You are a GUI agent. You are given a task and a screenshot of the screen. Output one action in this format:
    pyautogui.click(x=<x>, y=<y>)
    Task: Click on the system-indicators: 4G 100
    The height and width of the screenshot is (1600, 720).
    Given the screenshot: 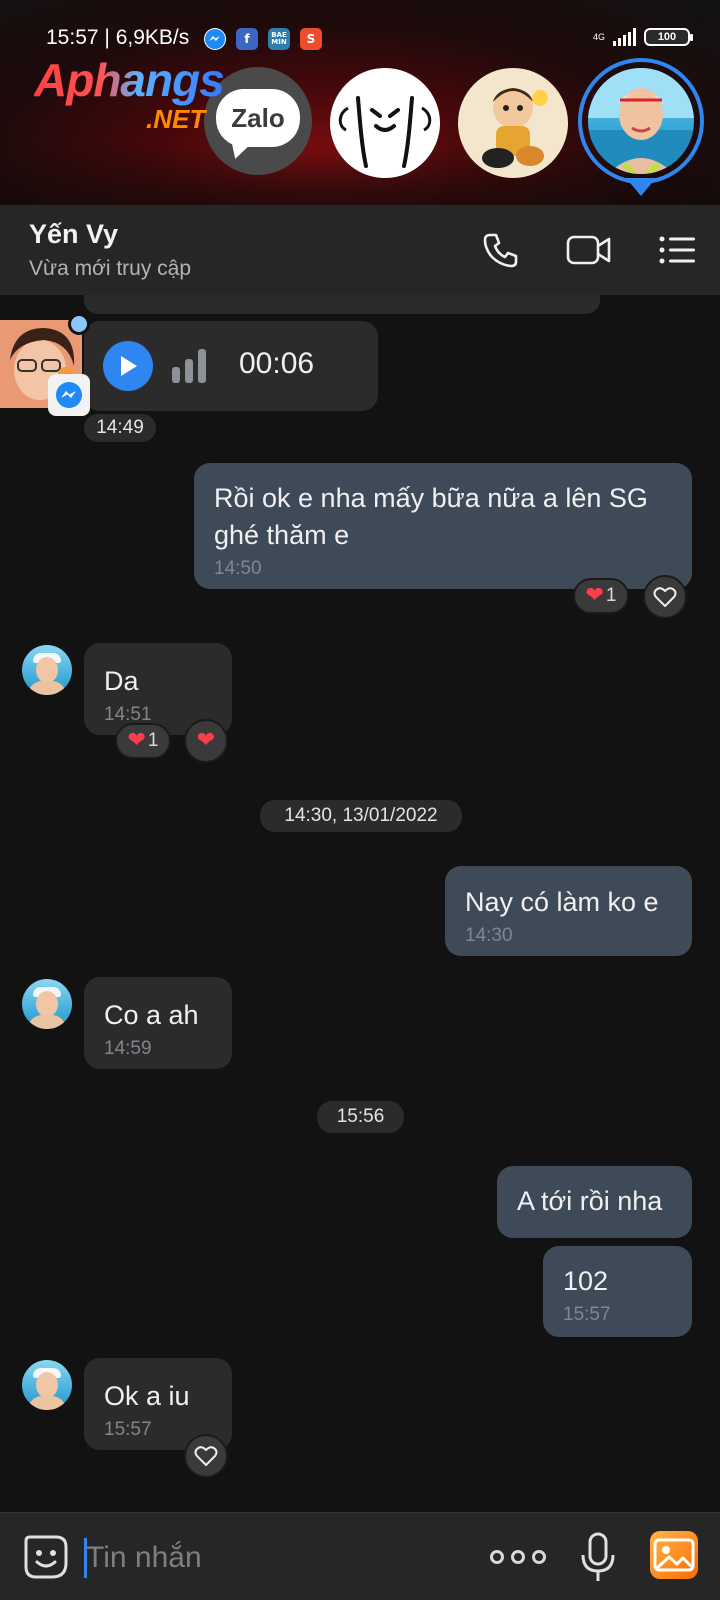 What is the action you would take?
    pyautogui.click(x=642, y=37)
    